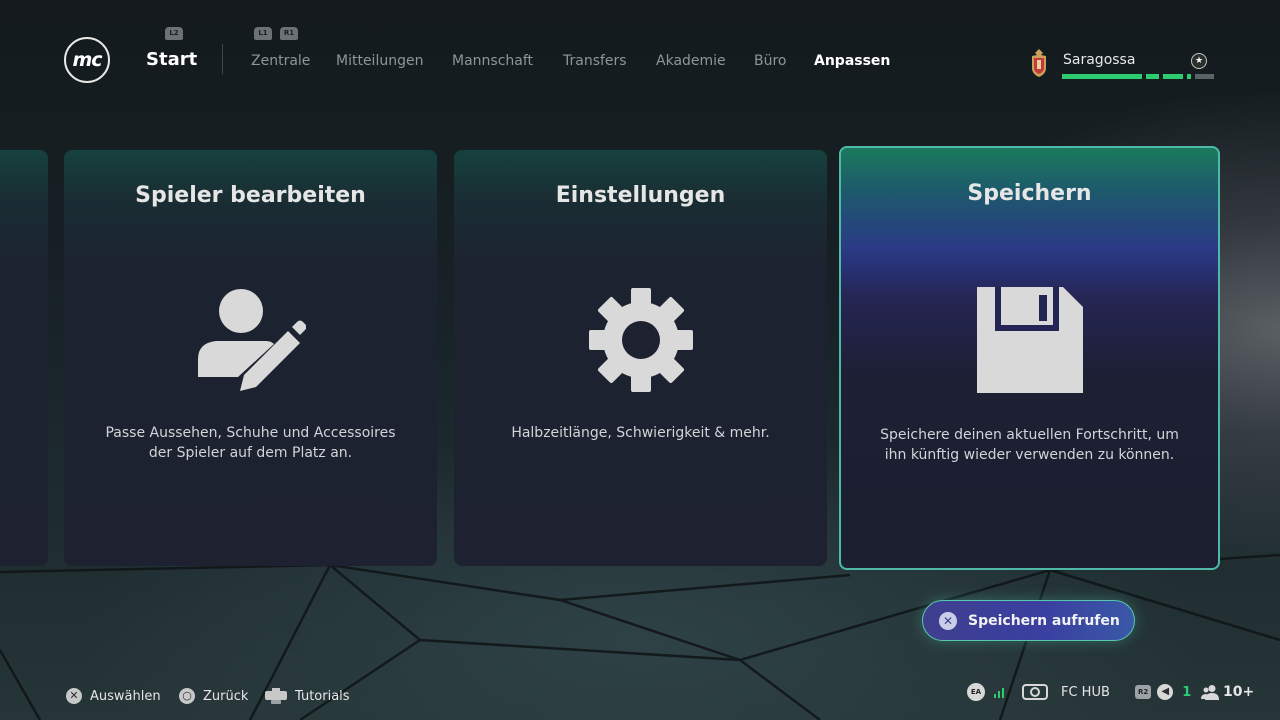 The height and width of the screenshot is (720, 1280). What do you see at coordinates (640, 433) in the screenshot?
I see `card-description: Halbzeitlänge, Schwierigkeit & mehr.` at bounding box center [640, 433].